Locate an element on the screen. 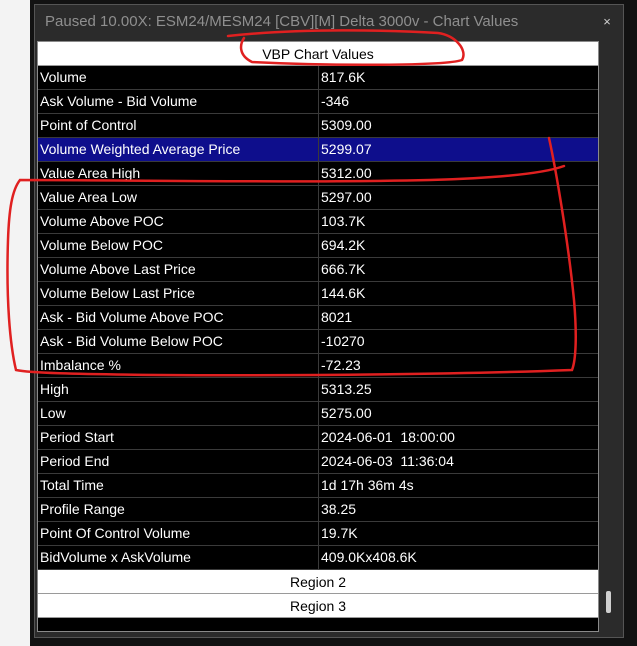 The width and height of the screenshot is (637, 646). row-label: Value Area High is located at coordinates (178, 173).